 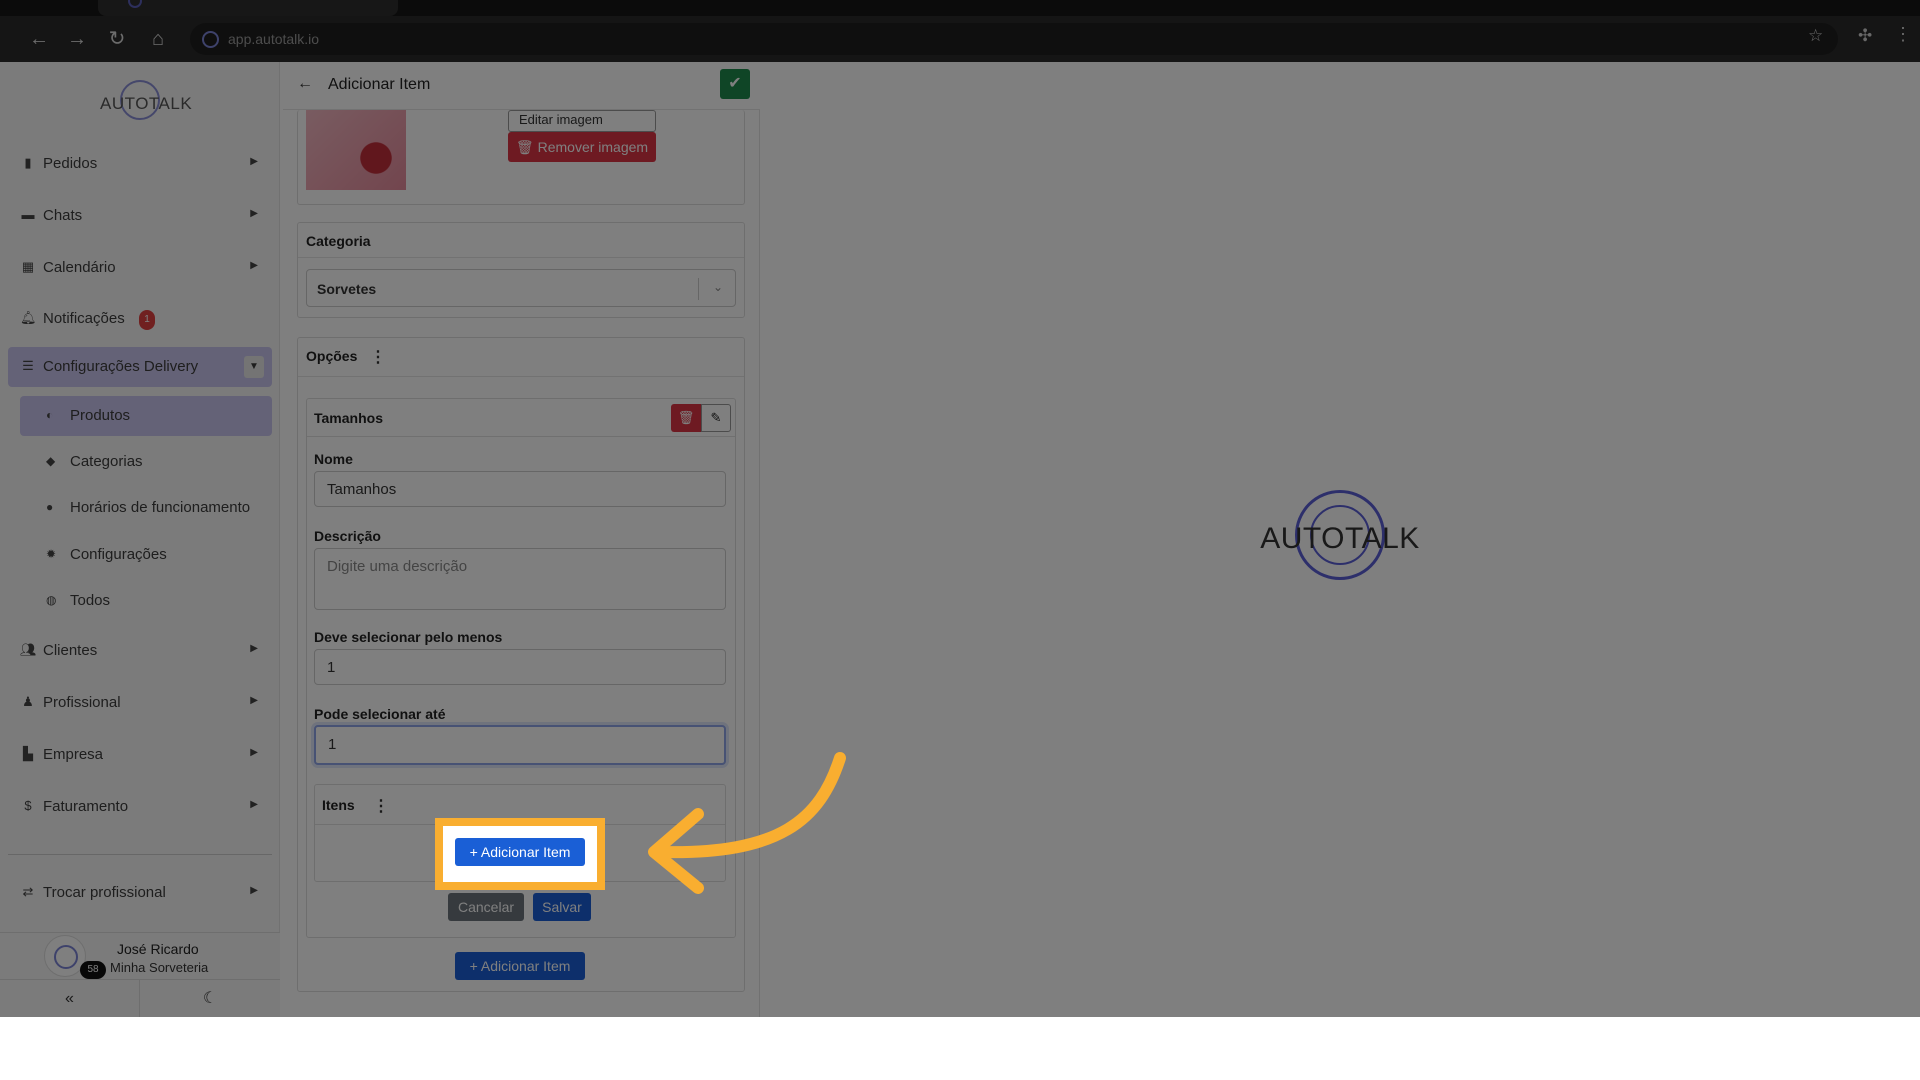 I want to click on card-divider, so click(x=521, y=376).